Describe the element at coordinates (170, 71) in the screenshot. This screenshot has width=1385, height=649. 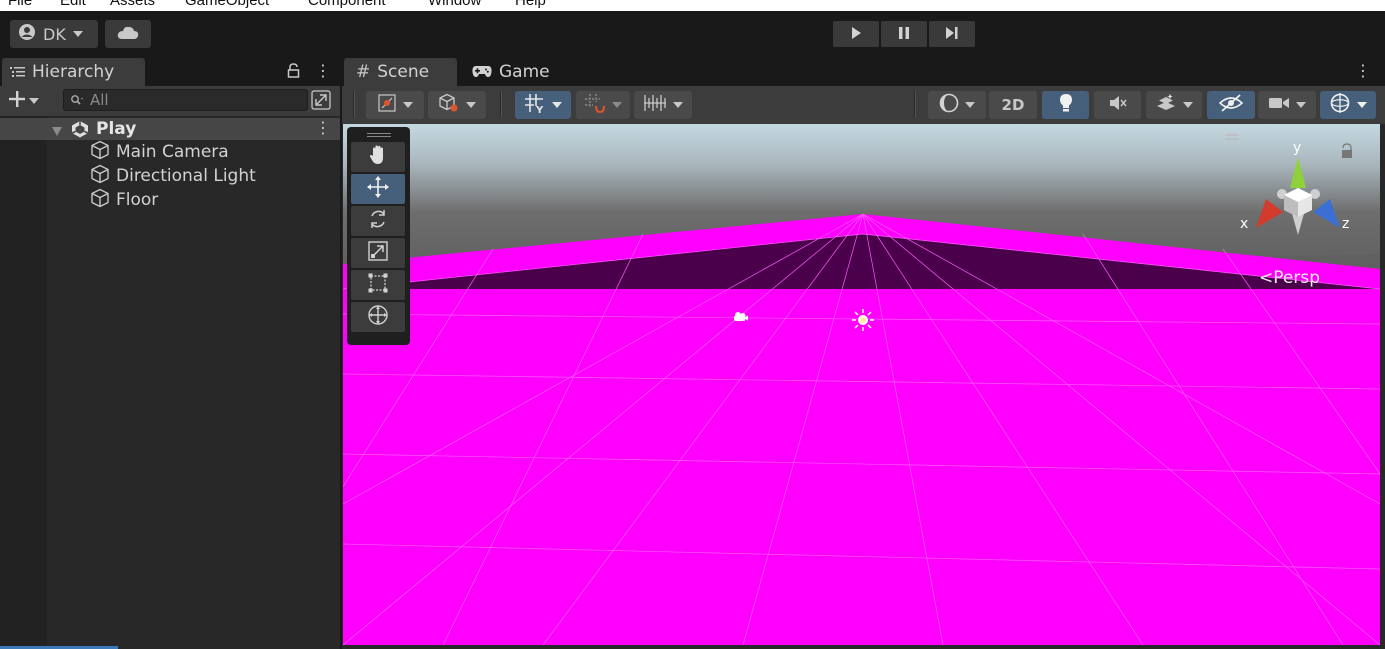
I see `hierarchy-tabbar: Hierarchy ⋮` at that location.